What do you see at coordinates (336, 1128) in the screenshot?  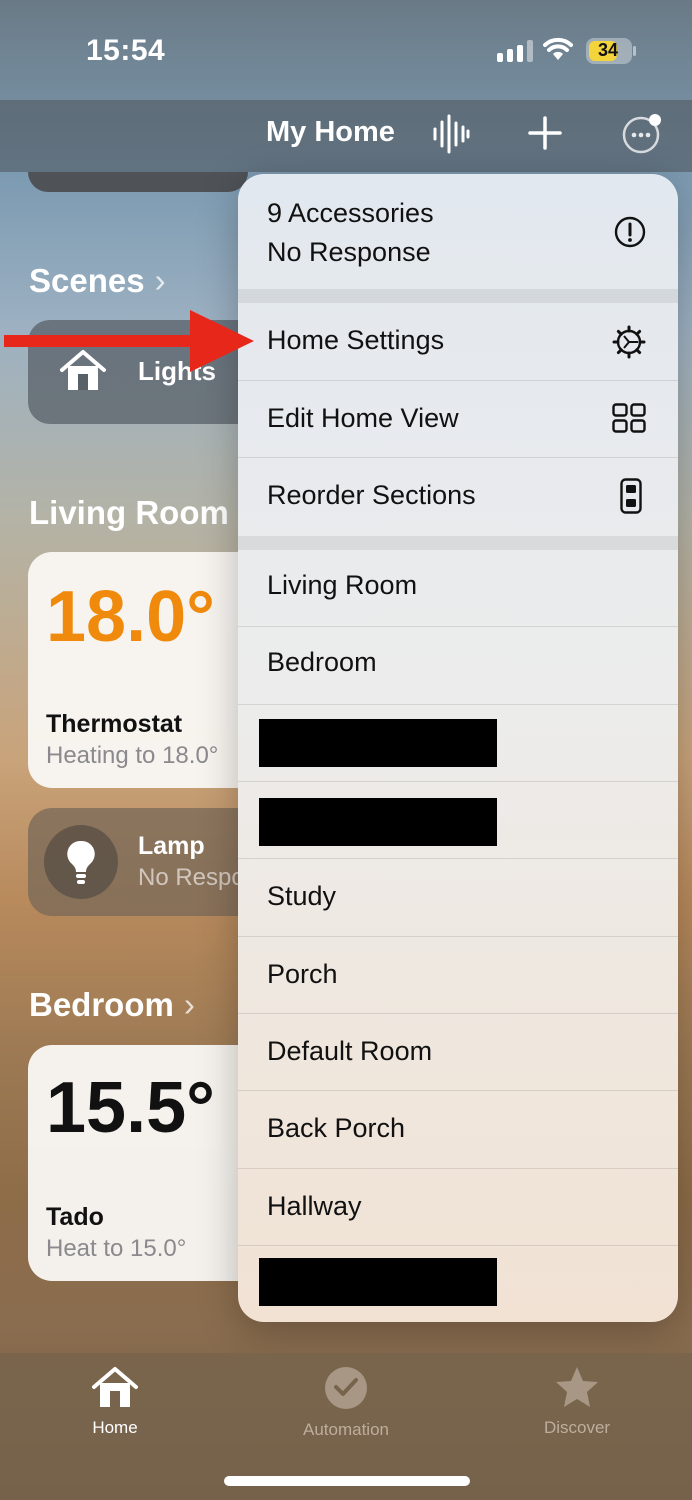 I see `room-label: Back Porch` at bounding box center [336, 1128].